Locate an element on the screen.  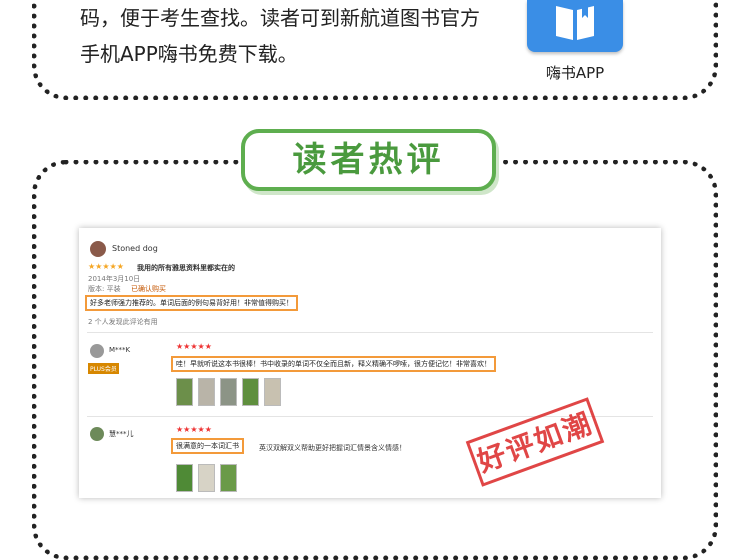
review-date: 2014年3月10日 is located at coordinates (114, 279).